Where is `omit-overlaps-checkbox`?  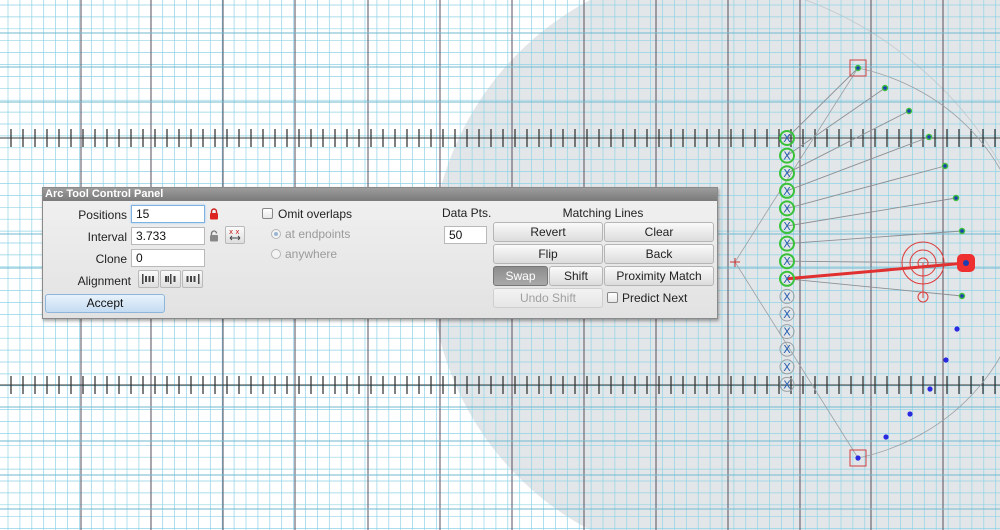 omit-overlaps-checkbox is located at coordinates (267, 213).